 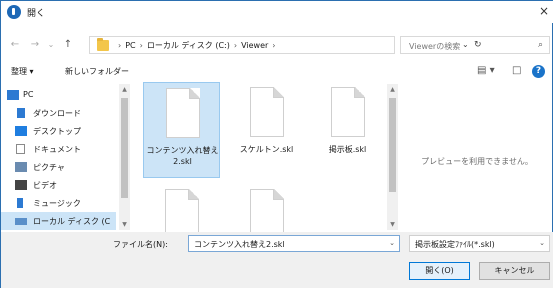 What do you see at coordinates (540, 45) in the screenshot?
I see `search-icon: ⌕` at bounding box center [540, 45].